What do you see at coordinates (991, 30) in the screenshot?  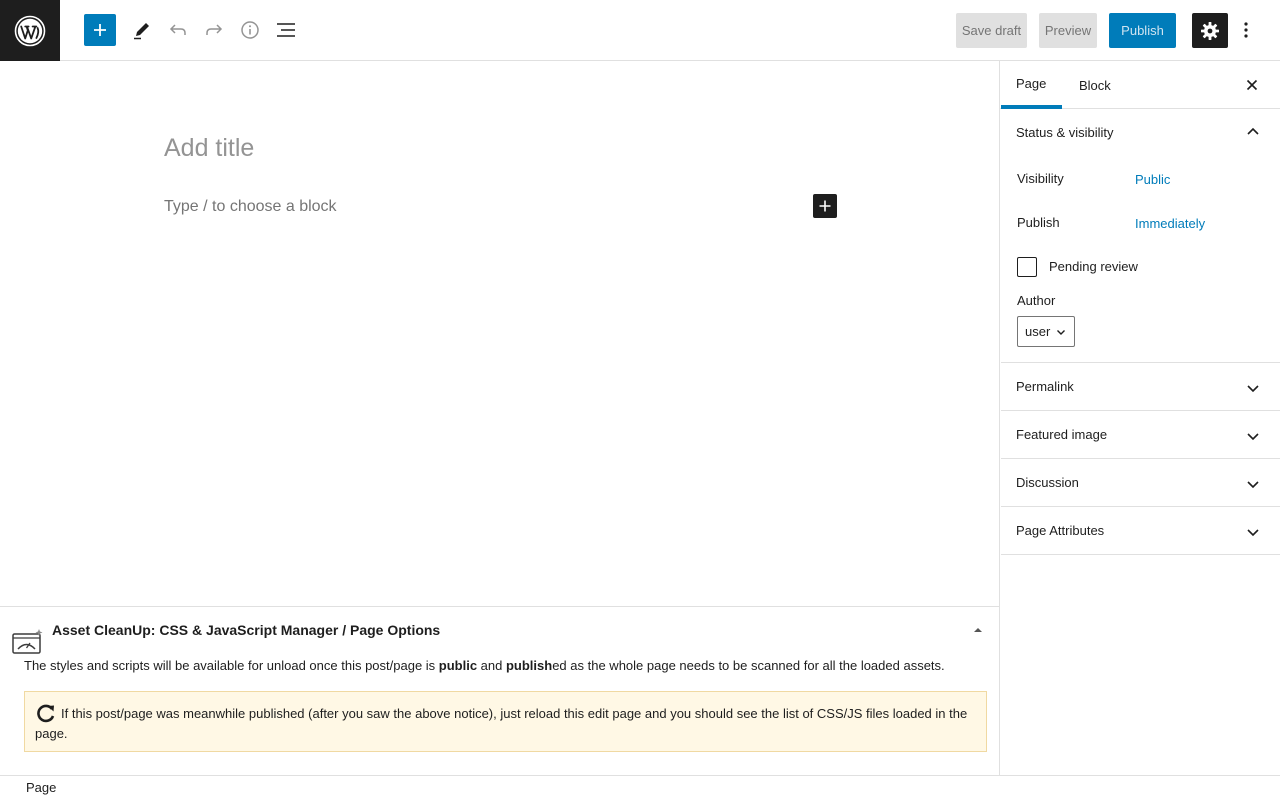 I see `save-draft-button: Save draft` at bounding box center [991, 30].